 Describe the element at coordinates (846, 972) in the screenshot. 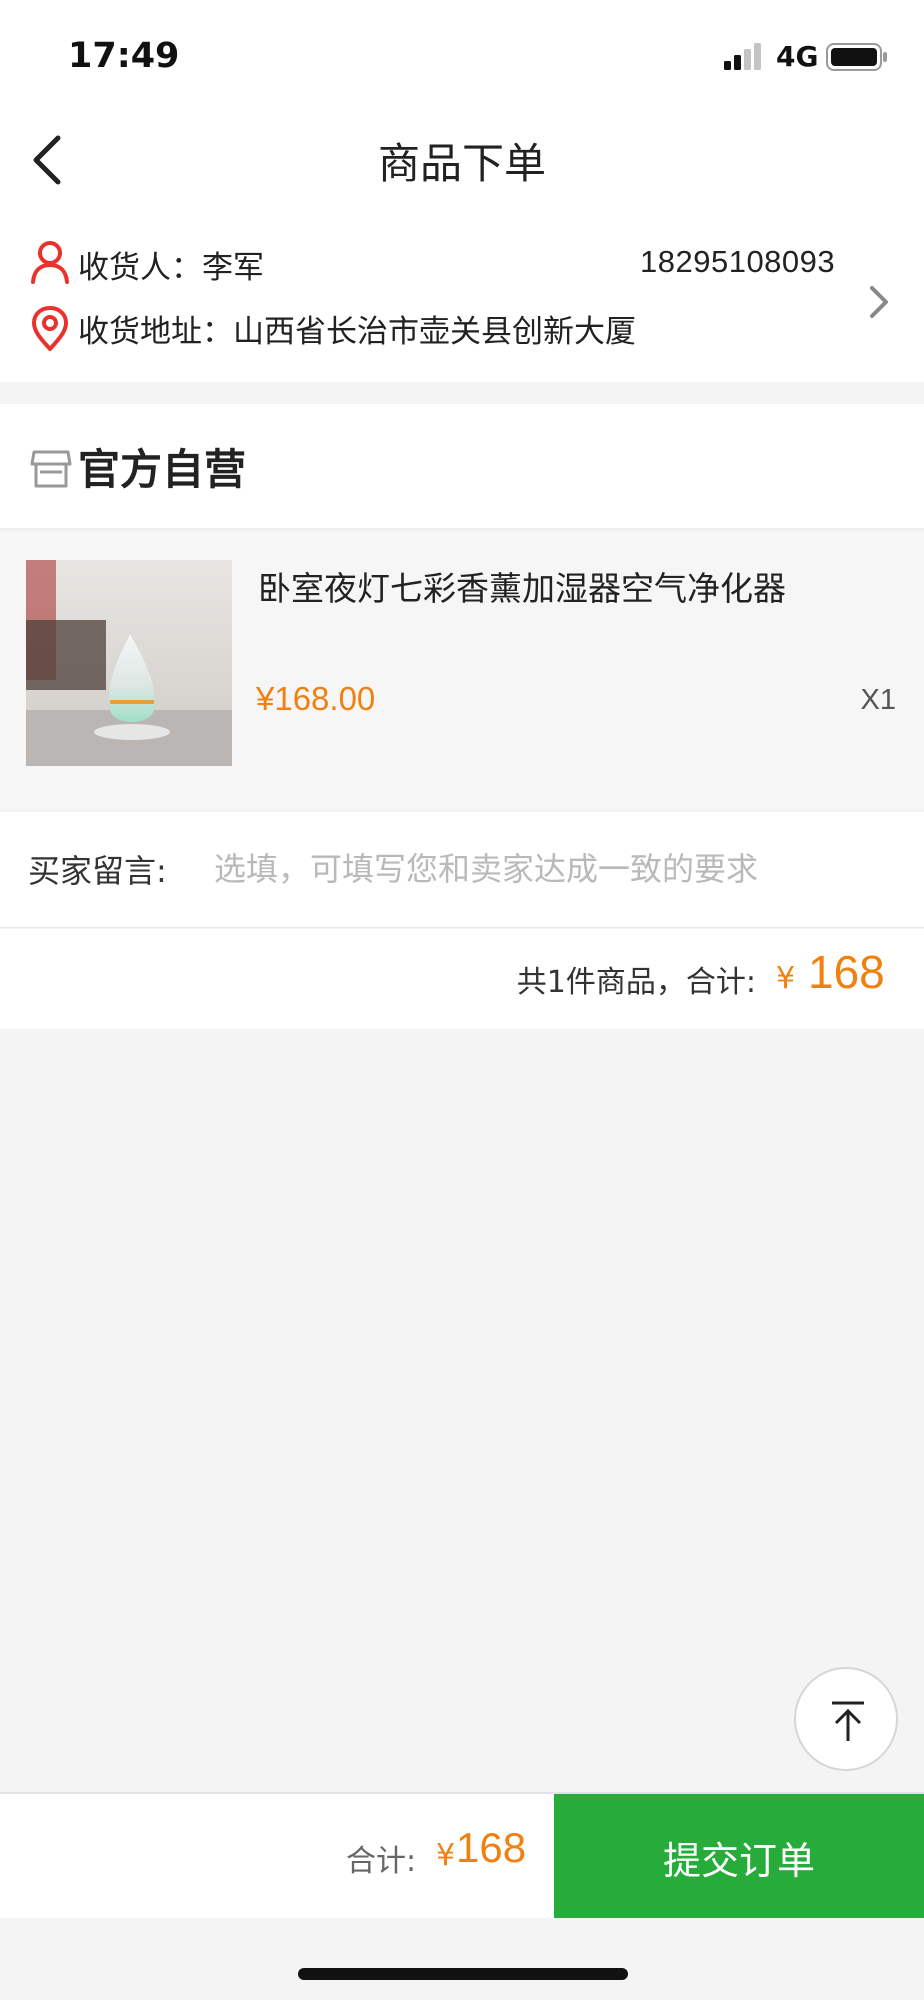

I see `summary-amount: 168` at that location.